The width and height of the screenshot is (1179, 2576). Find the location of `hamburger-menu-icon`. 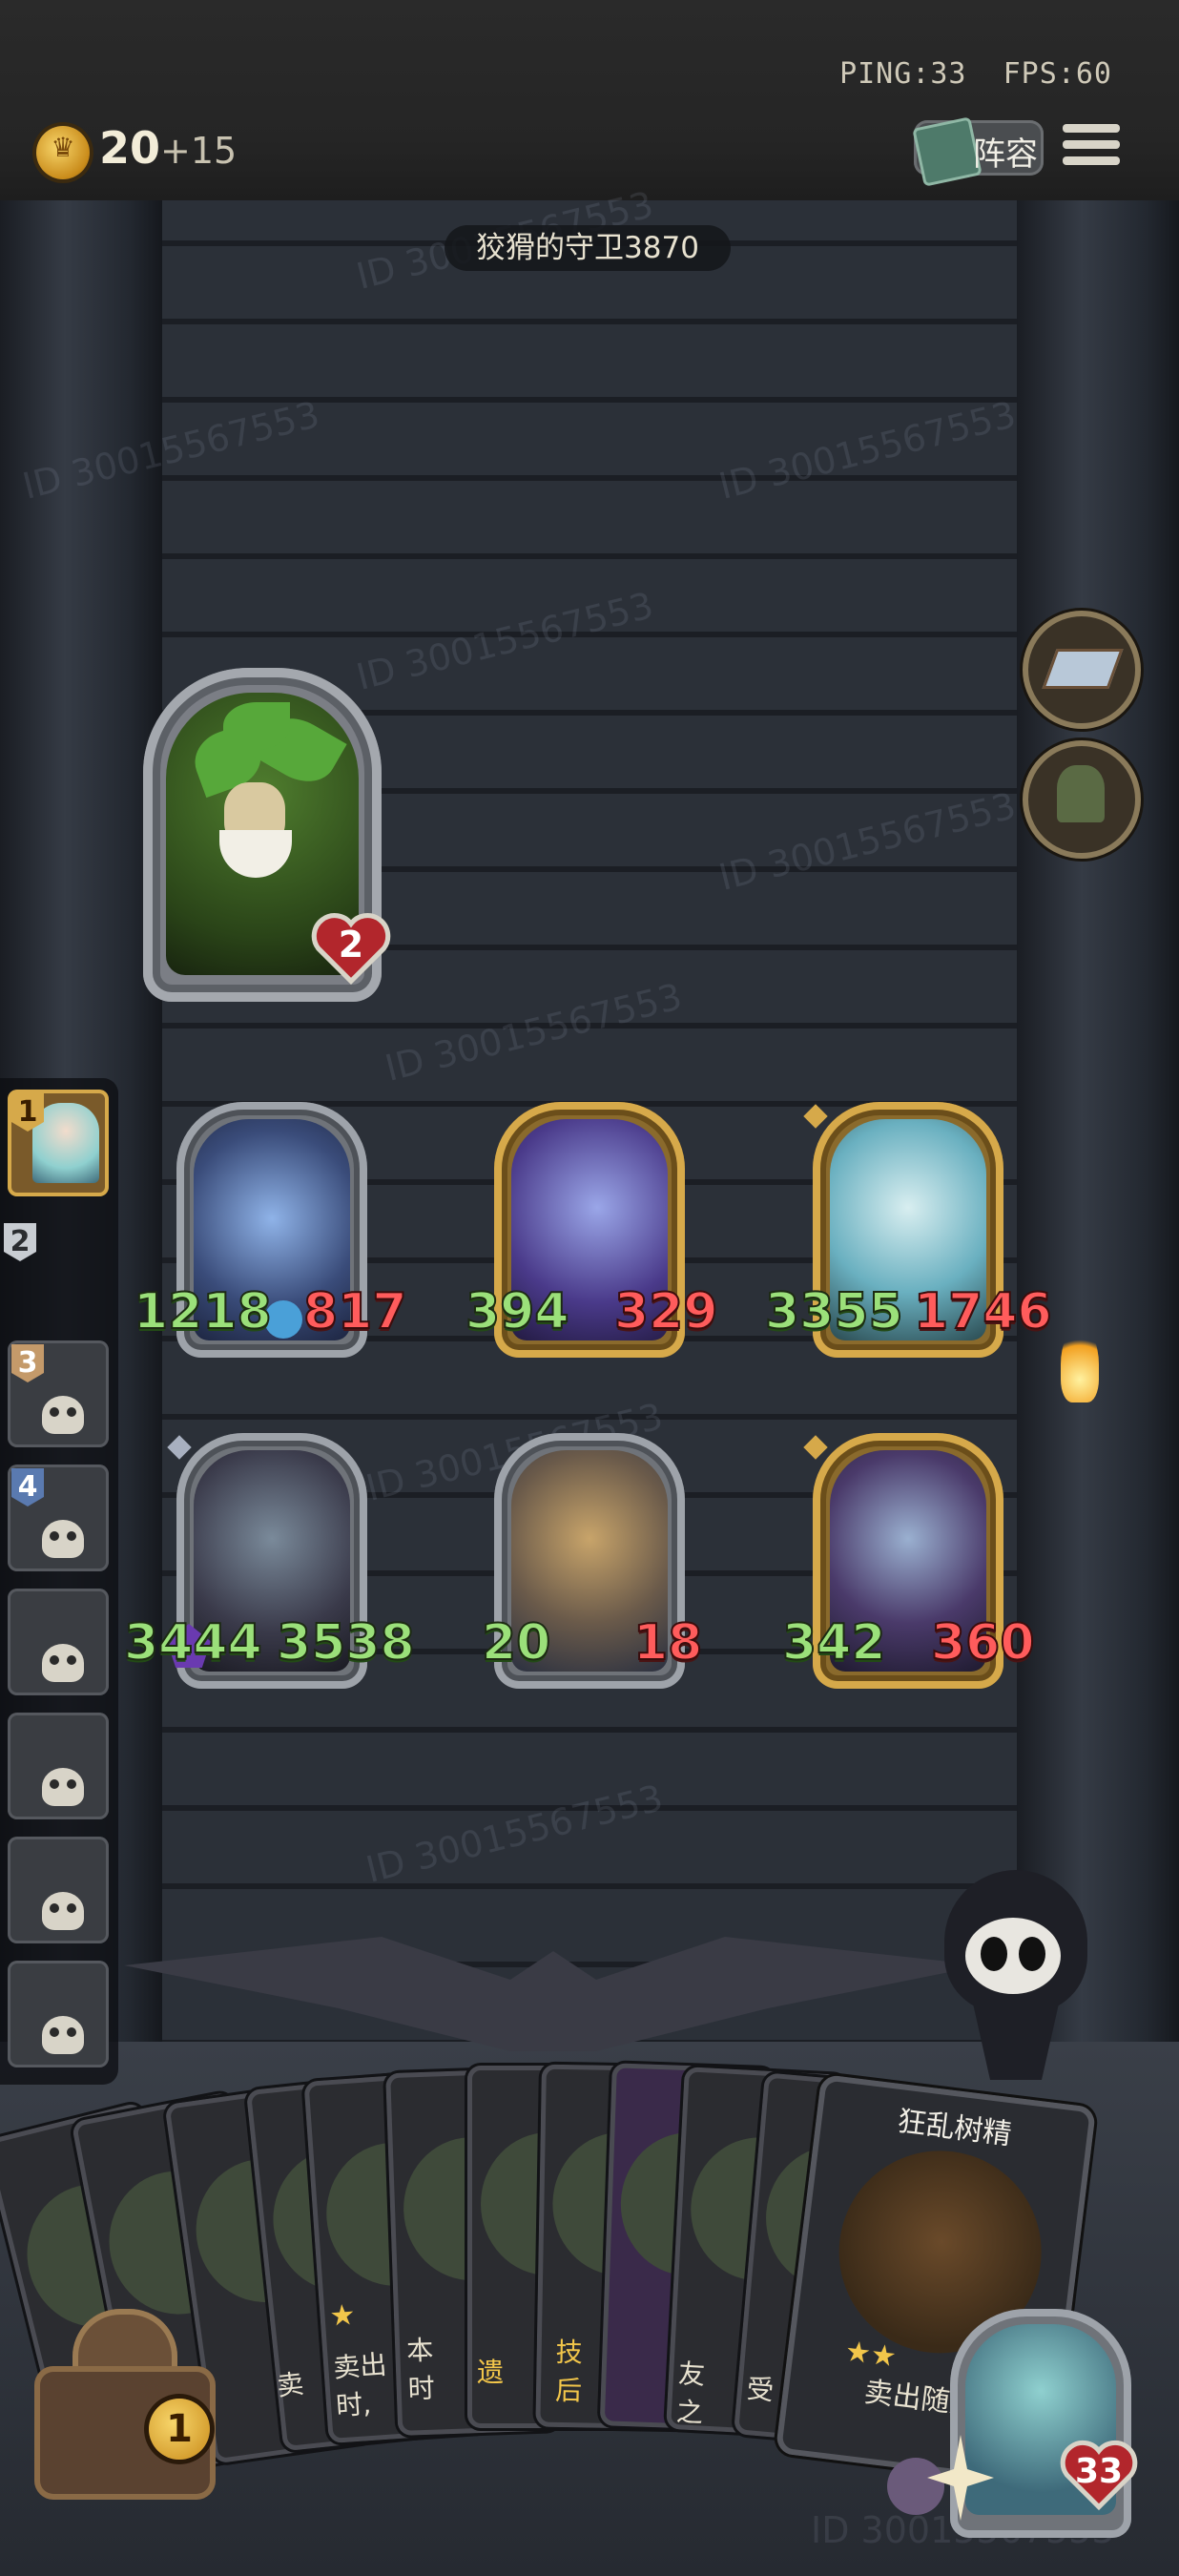

hamburger-menu-icon is located at coordinates (1092, 149).